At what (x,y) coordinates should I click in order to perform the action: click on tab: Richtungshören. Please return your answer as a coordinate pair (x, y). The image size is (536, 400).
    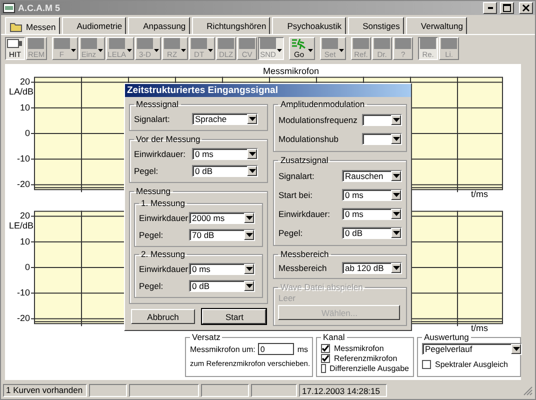
    Looking at the image, I should click on (231, 25).